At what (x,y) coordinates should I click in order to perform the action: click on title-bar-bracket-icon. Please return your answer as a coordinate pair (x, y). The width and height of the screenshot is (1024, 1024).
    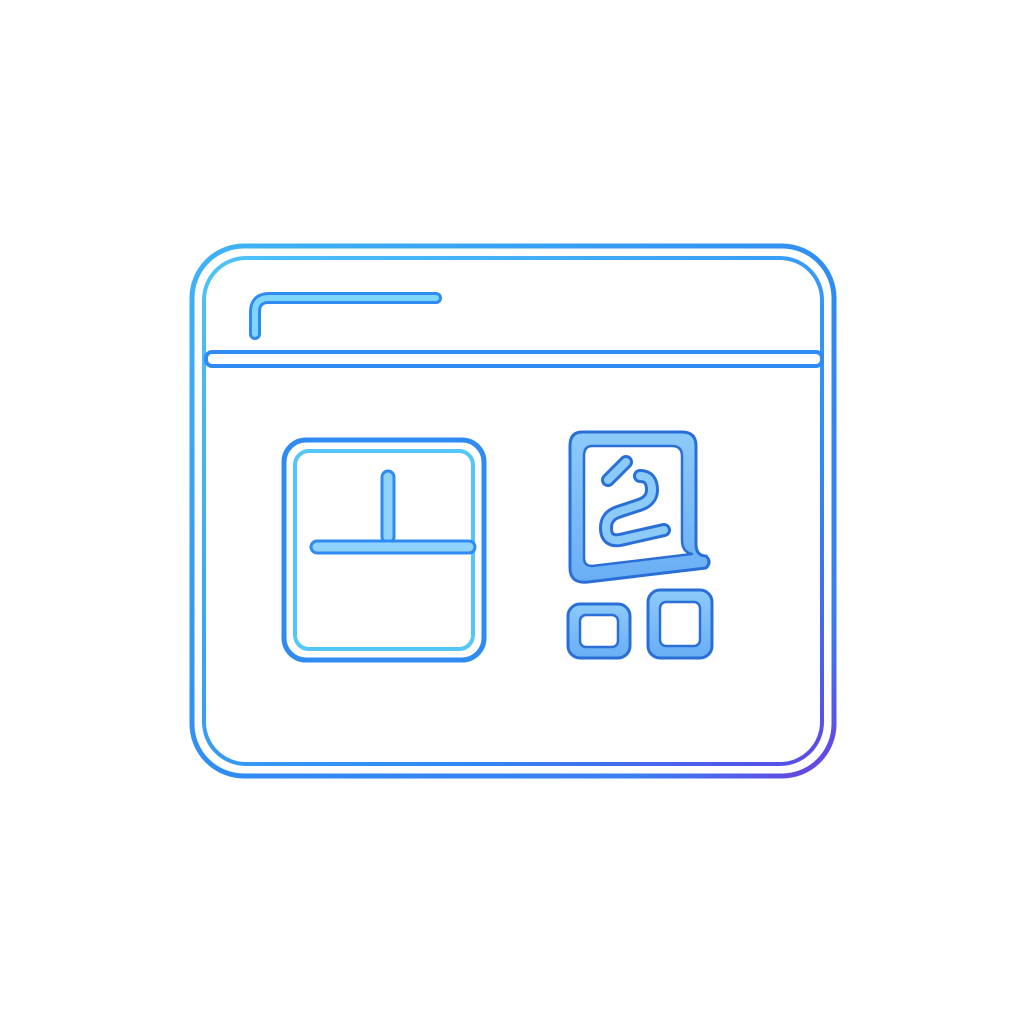
    Looking at the image, I should click on (345, 316).